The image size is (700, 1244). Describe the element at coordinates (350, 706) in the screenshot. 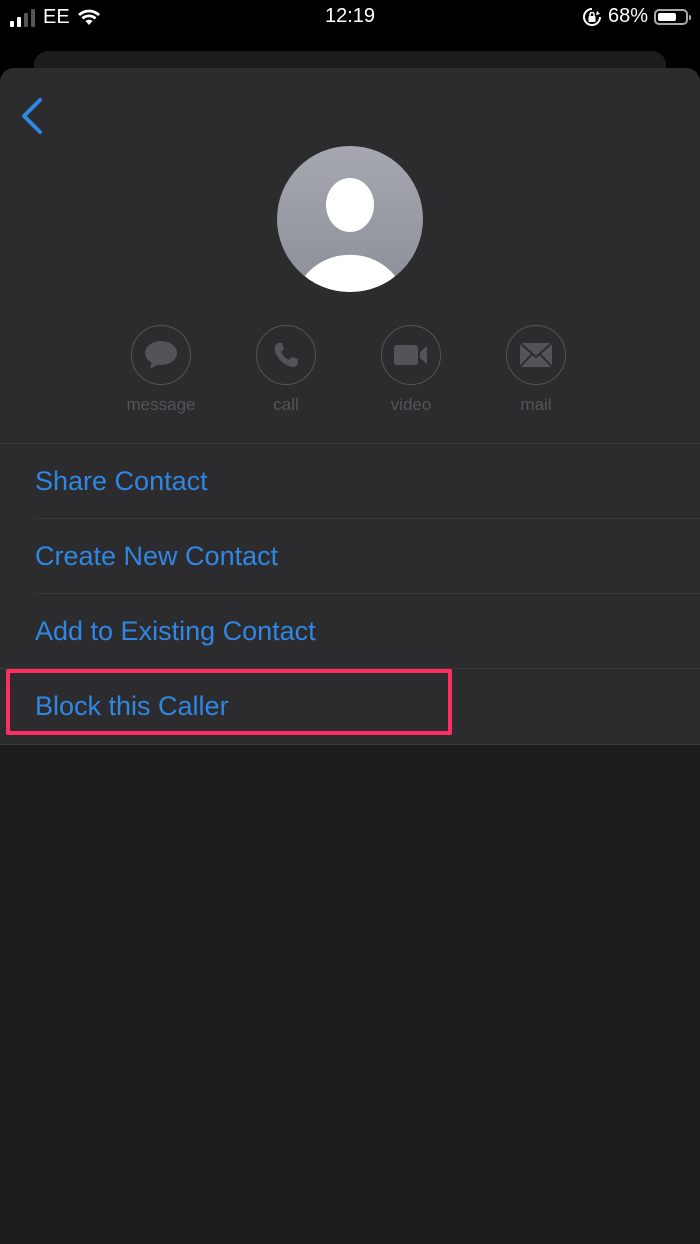

I see `block-caller-button: Block this Caller` at that location.